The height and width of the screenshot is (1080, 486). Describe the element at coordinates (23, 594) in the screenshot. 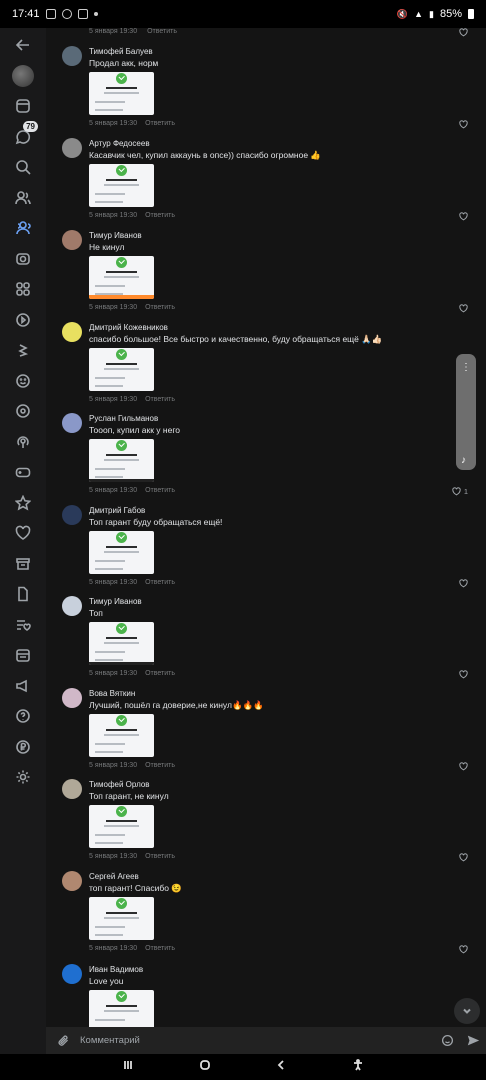

I see `sidebar-item-documents` at that location.